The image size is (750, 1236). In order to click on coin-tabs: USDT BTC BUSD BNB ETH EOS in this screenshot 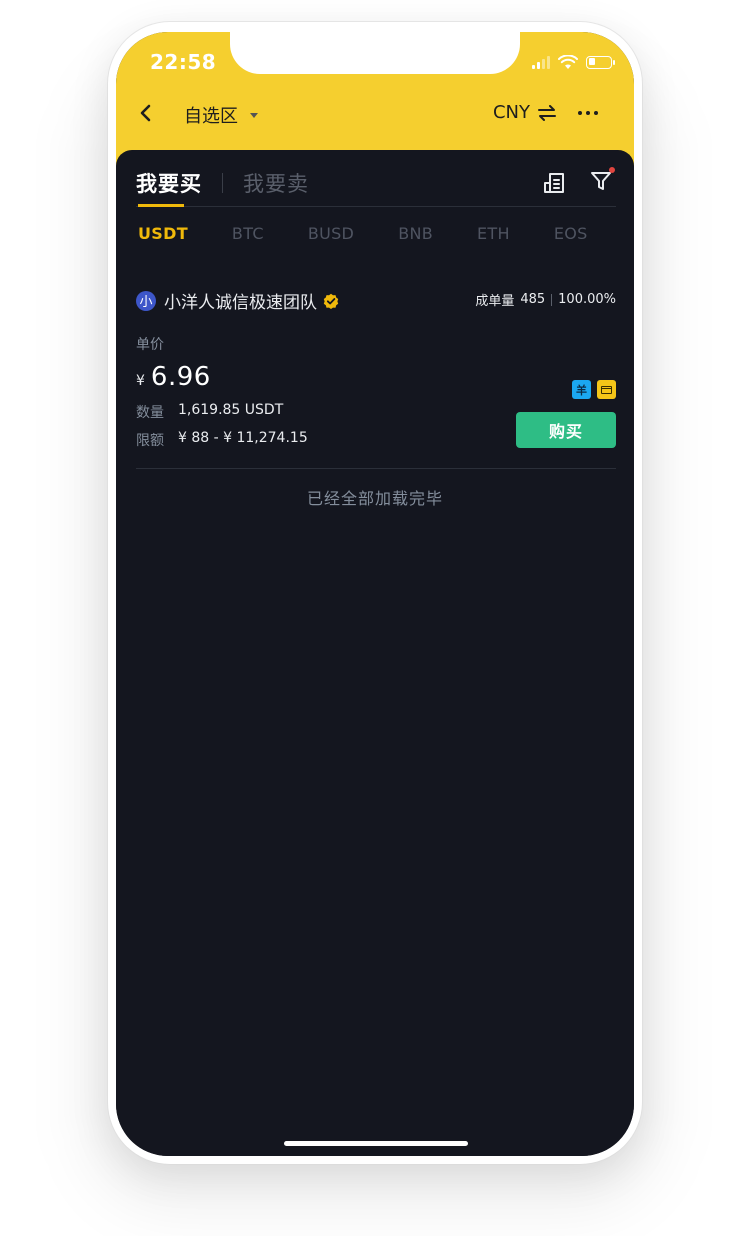, I will do `click(385, 223)`.